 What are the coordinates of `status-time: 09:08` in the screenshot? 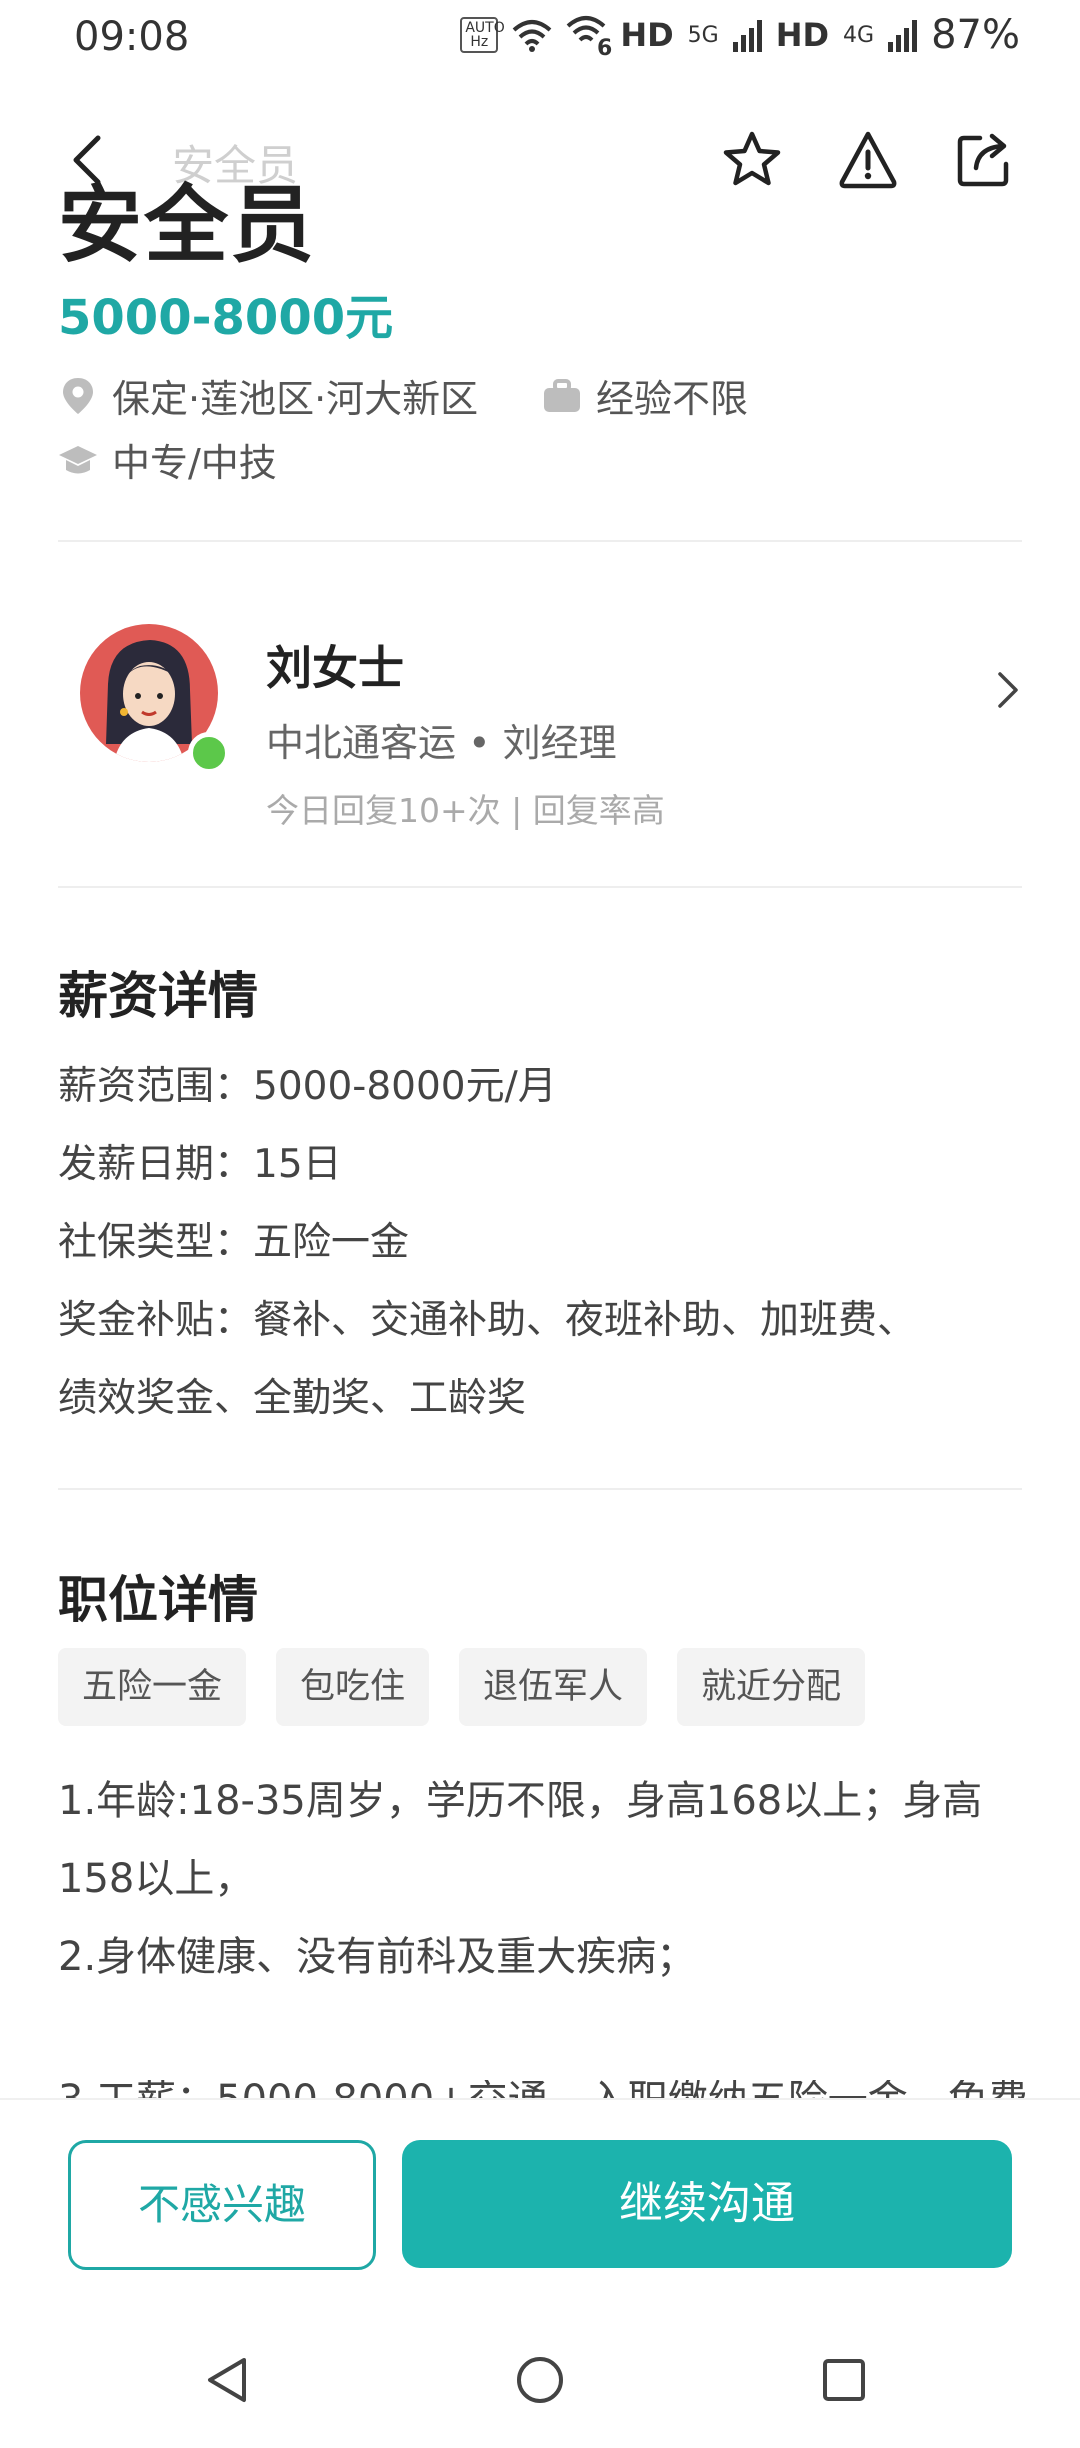 It's located at (132, 37).